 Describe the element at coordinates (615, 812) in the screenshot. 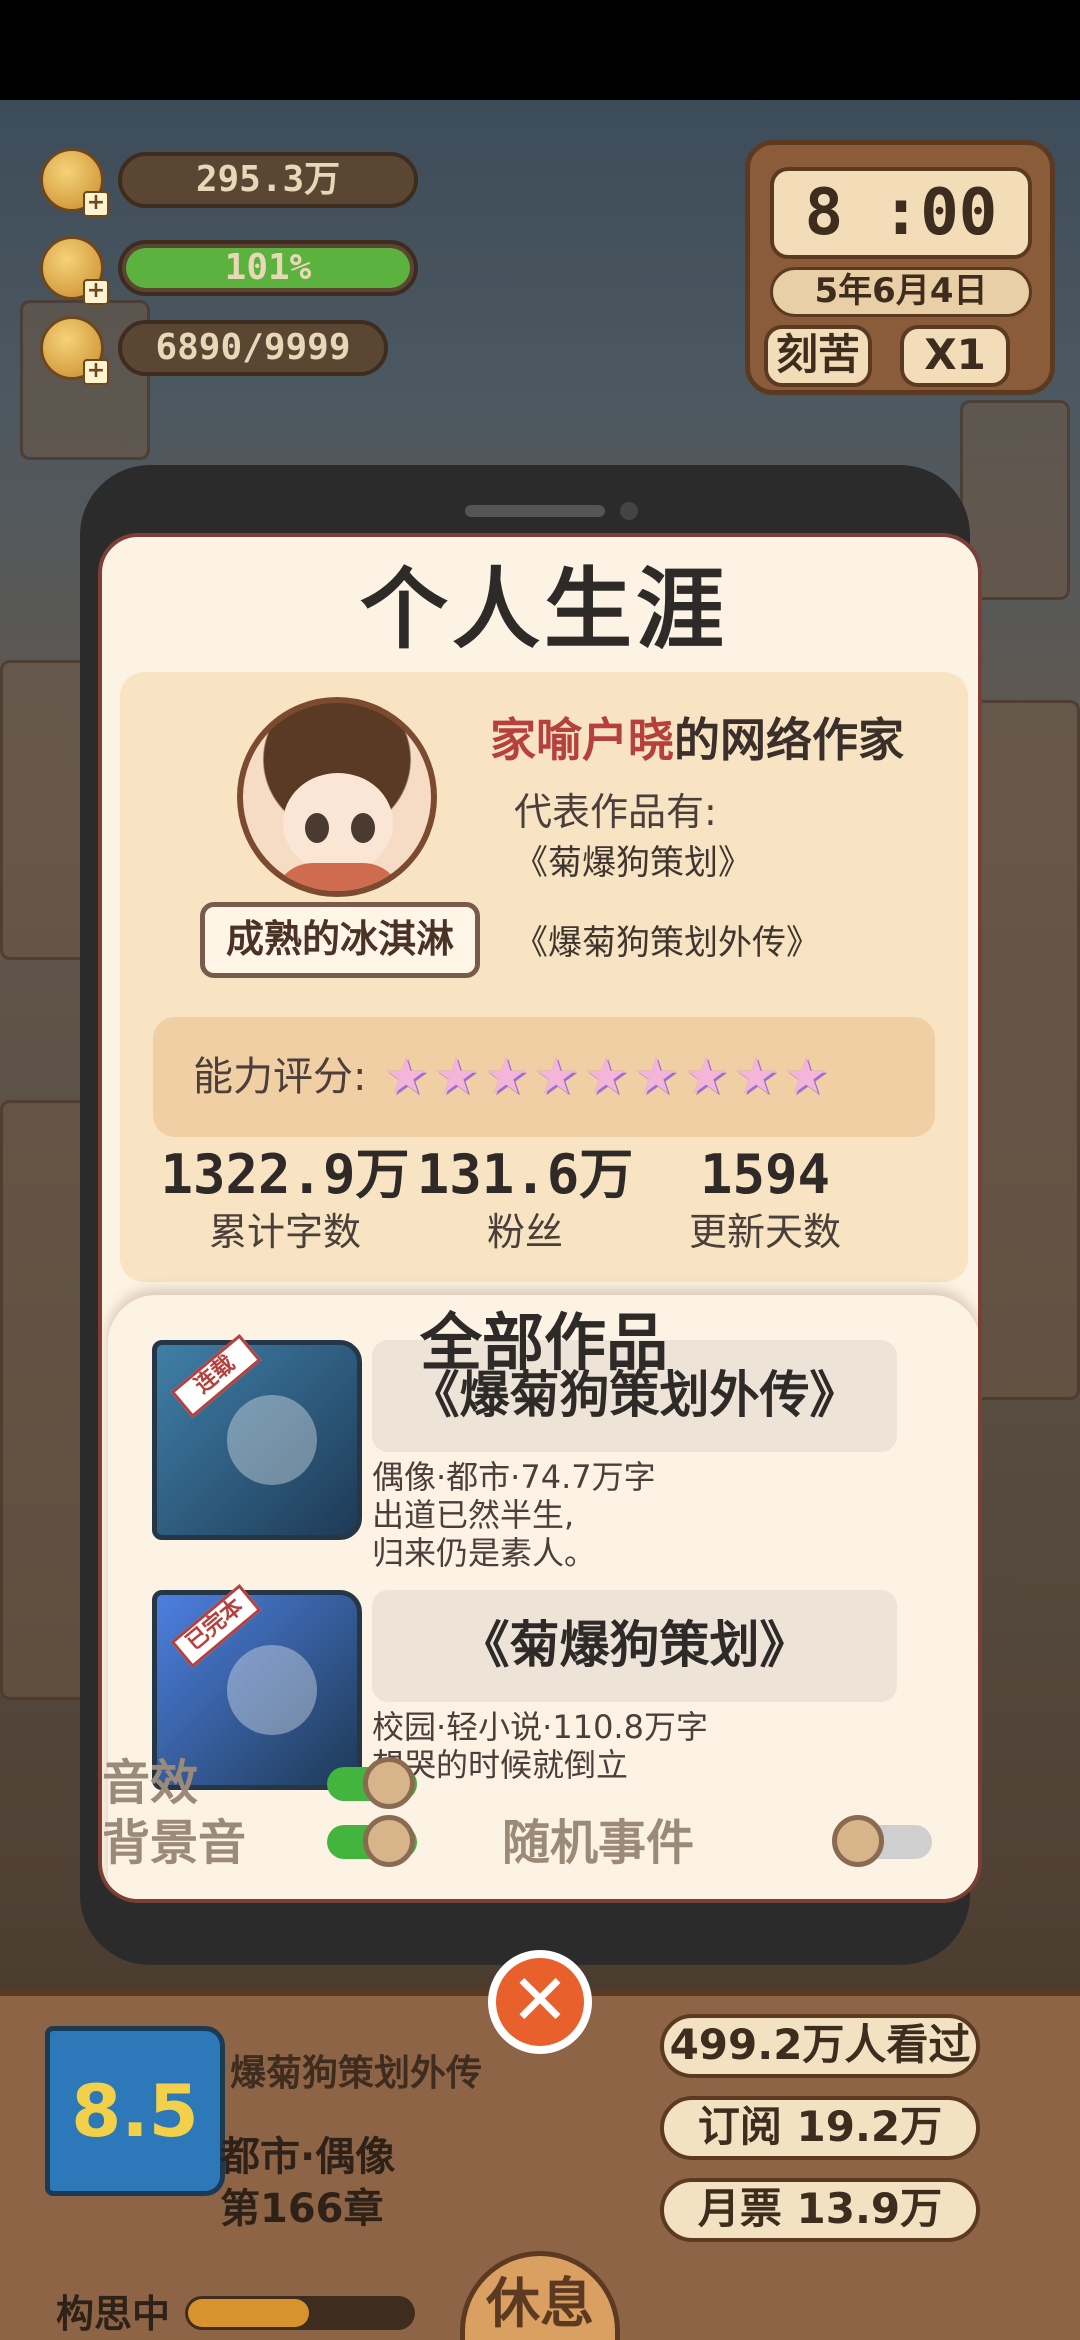

I see `representative-works-label: 代表作品有:` at that location.